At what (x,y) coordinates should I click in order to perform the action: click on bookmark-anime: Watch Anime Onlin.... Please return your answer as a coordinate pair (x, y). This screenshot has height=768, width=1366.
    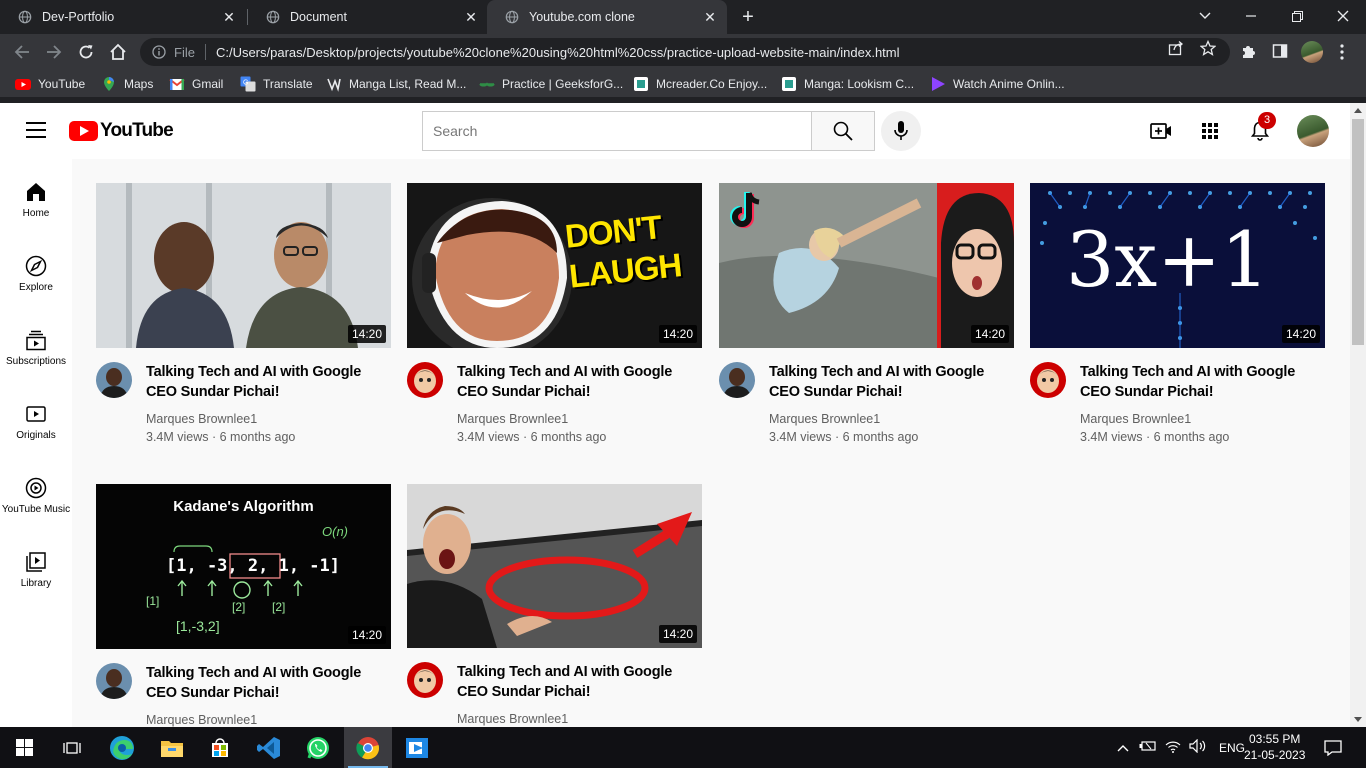
    Looking at the image, I should click on (997, 84).